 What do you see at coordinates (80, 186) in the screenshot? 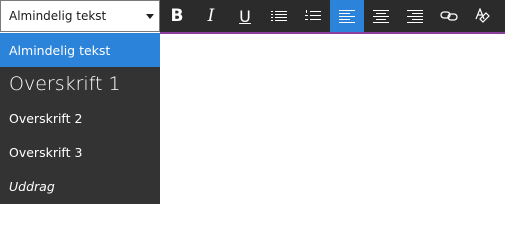
I see `style-option-quote: Uddrag` at bounding box center [80, 186].